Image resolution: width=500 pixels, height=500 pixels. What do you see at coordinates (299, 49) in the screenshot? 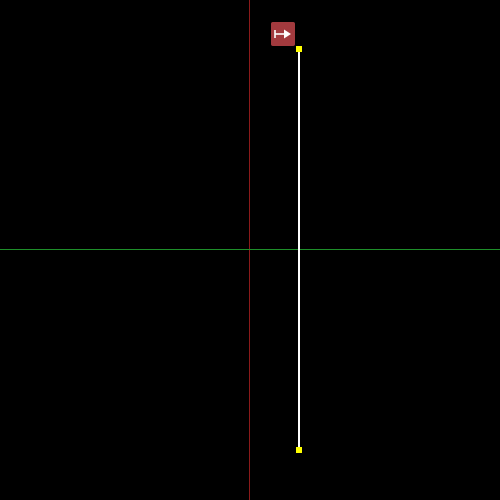
I see `segment-start-handle` at bounding box center [299, 49].